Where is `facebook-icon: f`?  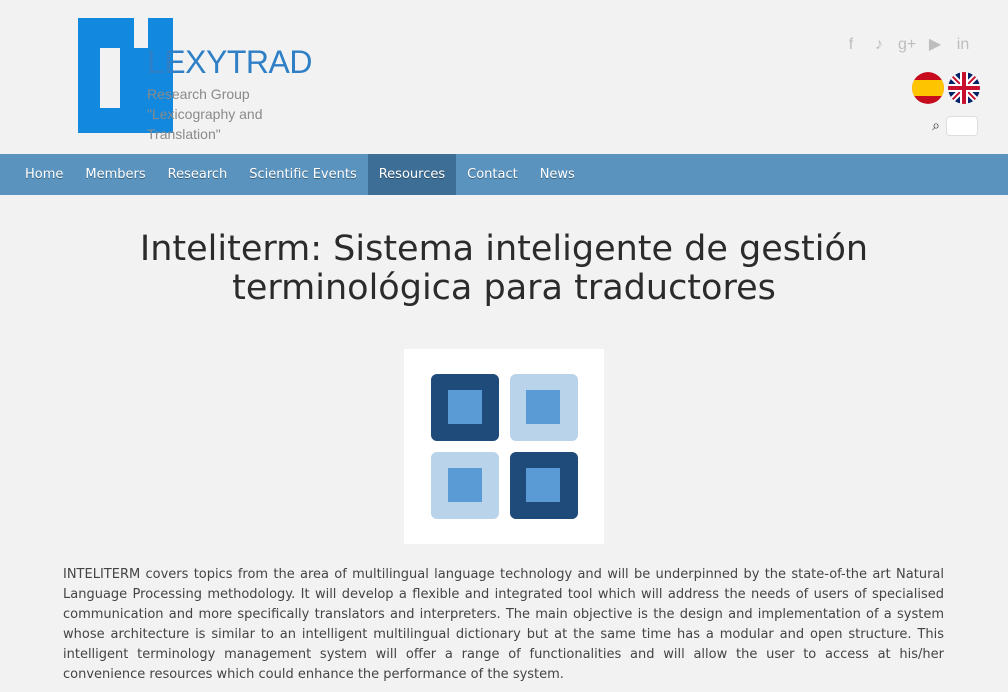
facebook-icon: f is located at coordinates (851, 45).